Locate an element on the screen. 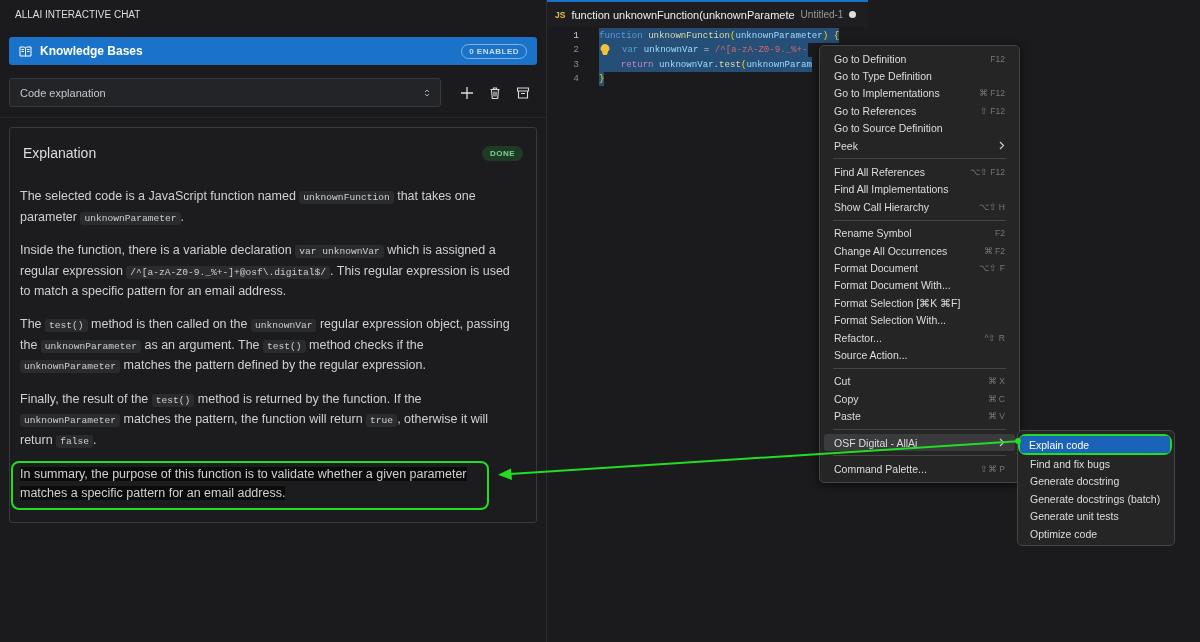 This screenshot has width=1200, height=642. menu-item: Cut ⌘ X is located at coordinates (919, 381).